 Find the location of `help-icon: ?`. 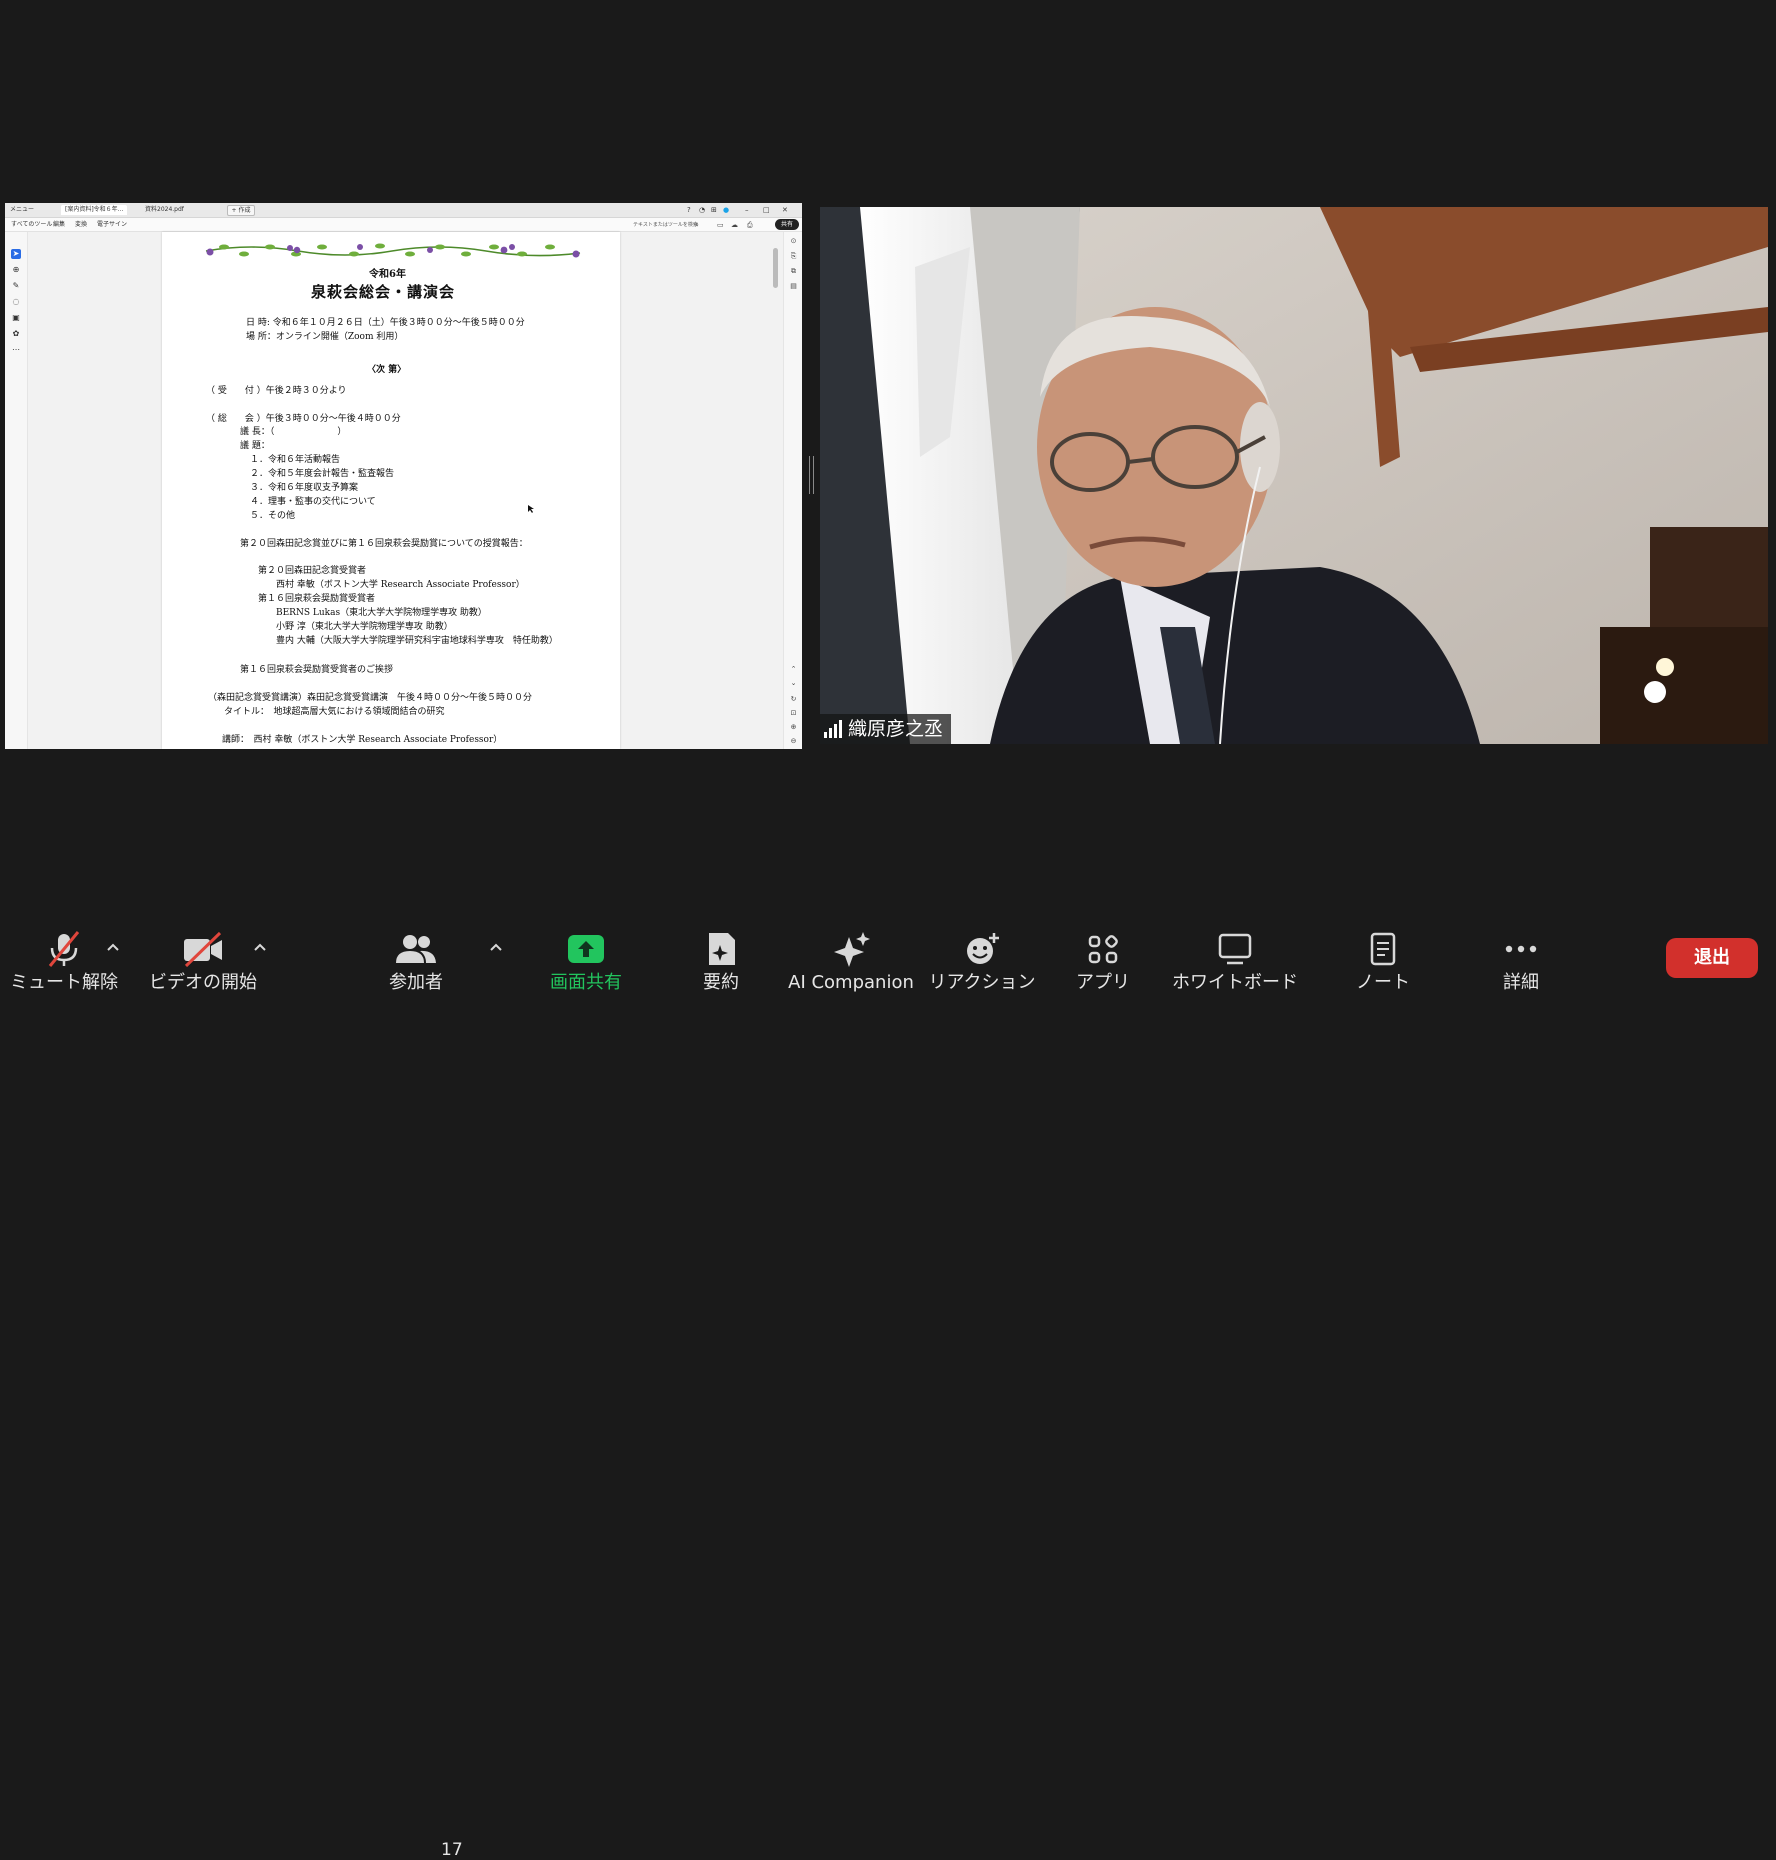

help-icon: ? is located at coordinates (689, 210).